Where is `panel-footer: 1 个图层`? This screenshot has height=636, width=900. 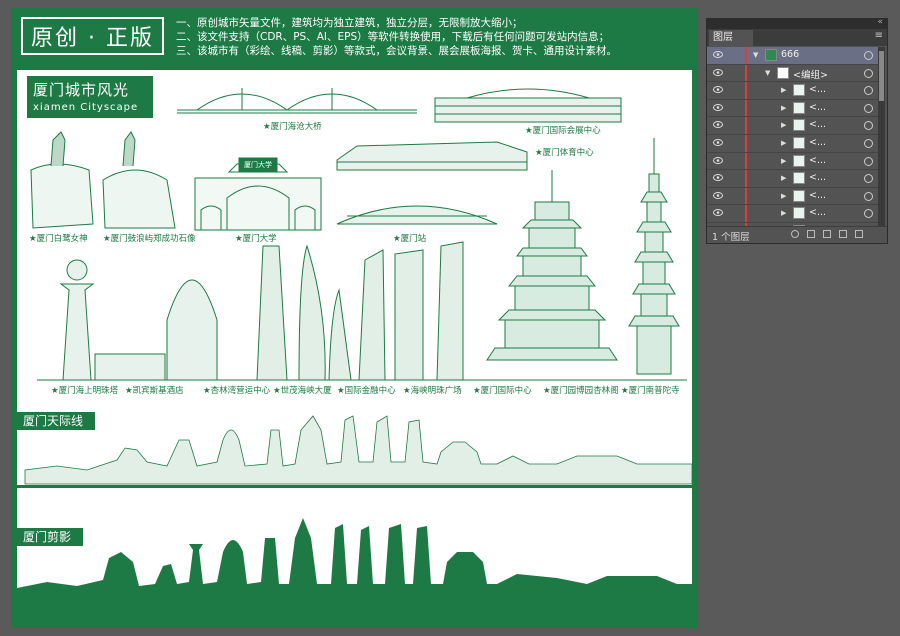 panel-footer: 1 个图层 is located at coordinates (797, 234).